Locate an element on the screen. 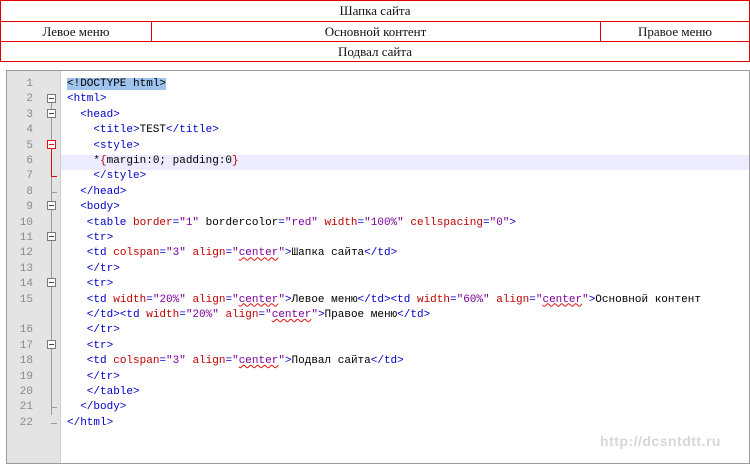 This screenshot has height=464, width=750. preview-middle-row: Левое меню Основной контент Правое меню is located at coordinates (375, 31).